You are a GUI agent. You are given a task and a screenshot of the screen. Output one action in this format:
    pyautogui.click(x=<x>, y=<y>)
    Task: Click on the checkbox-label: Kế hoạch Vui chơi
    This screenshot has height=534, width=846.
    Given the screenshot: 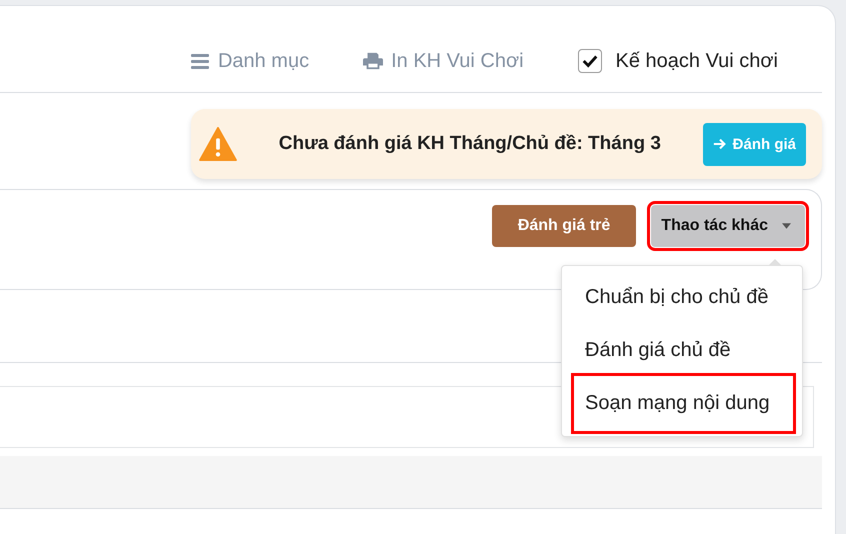 What is the action you would take?
    pyautogui.click(x=697, y=61)
    